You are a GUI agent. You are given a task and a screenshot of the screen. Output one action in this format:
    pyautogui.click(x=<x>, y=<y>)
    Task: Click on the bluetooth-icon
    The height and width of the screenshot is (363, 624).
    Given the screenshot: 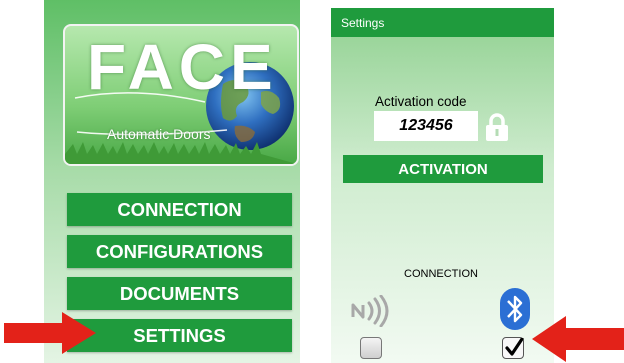 What is the action you would take?
    pyautogui.click(x=515, y=309)
    